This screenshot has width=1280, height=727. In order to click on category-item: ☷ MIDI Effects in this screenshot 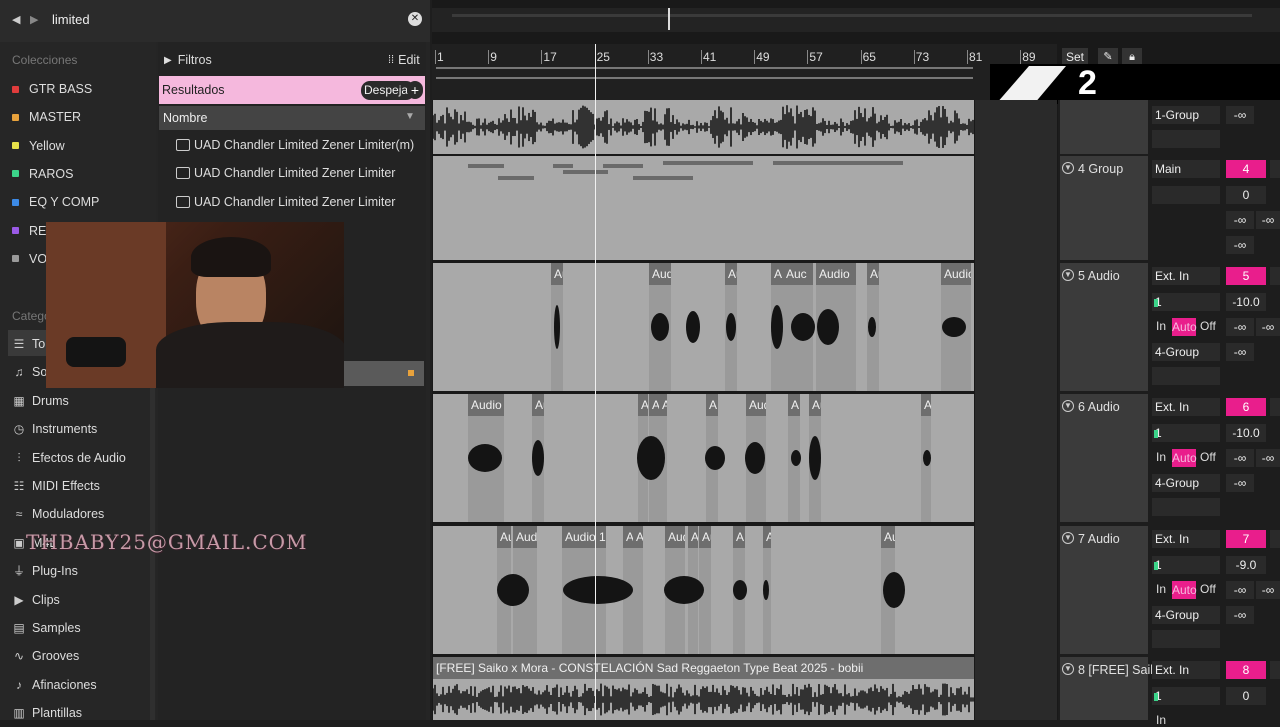, I will do `click(56, 486)`.